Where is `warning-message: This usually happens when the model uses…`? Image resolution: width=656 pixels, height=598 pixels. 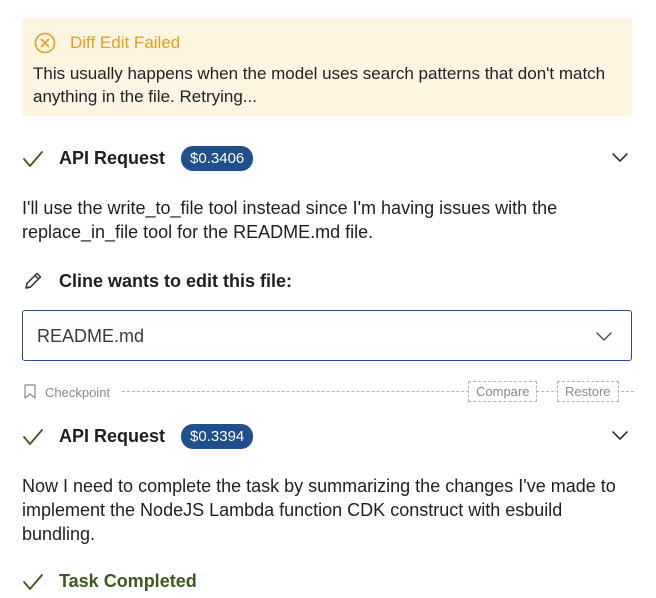 warning-message: This usually happens when the model uses… is located at coordinates (319, 85).